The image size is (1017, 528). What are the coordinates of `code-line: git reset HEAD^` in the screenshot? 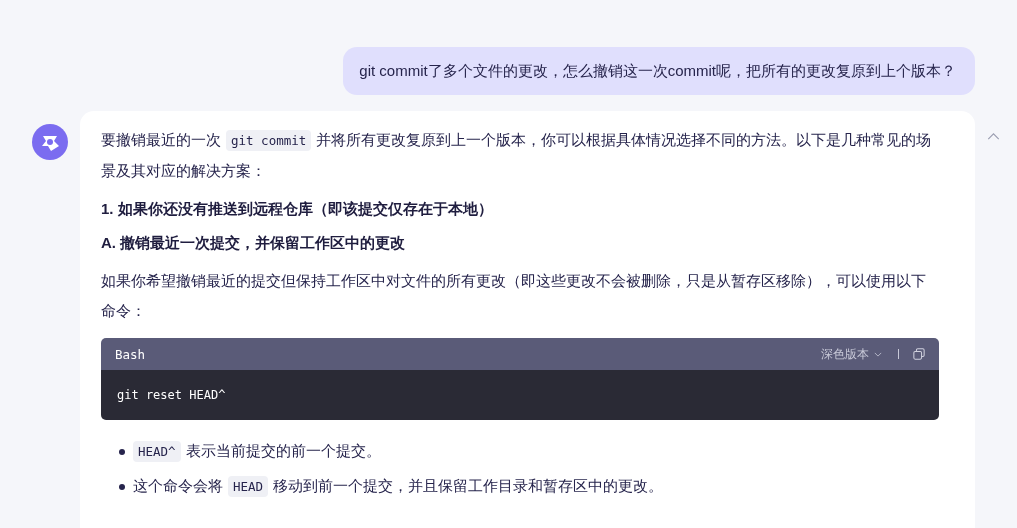 It's located at (171, 395).